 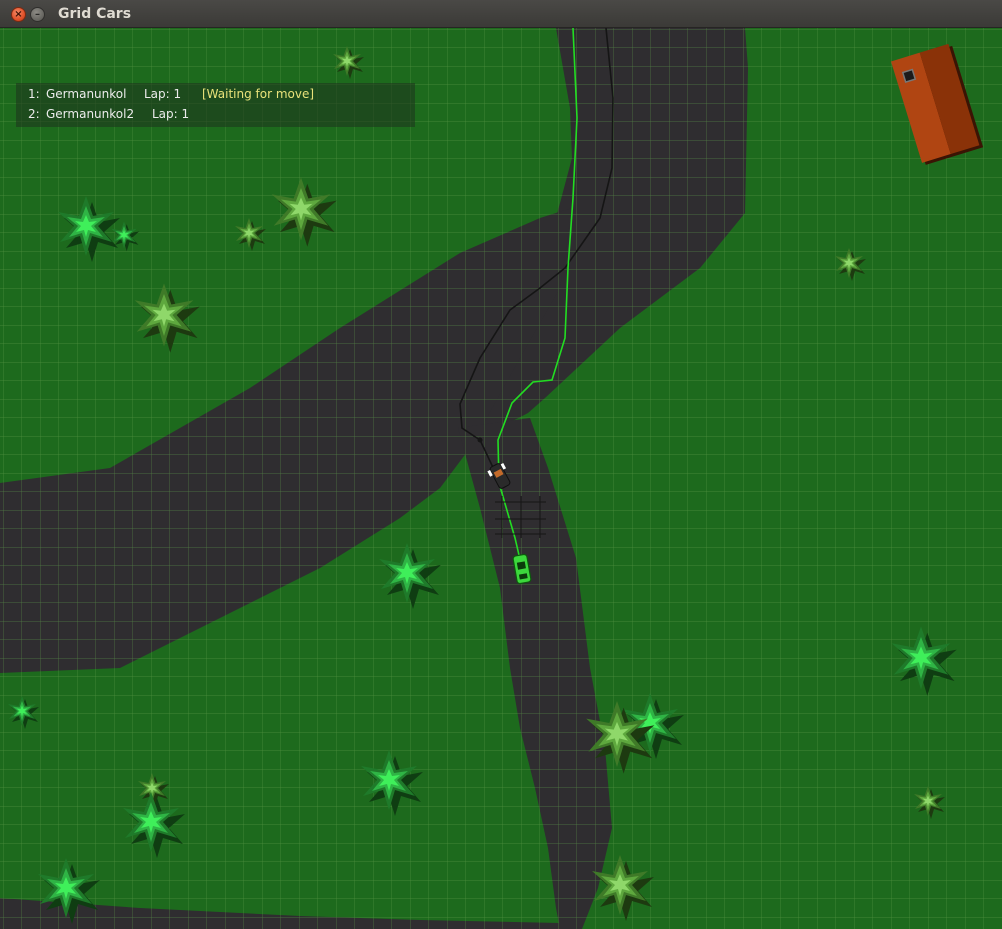 What do you see at coordinates (501, 14) in the screenshot?
I see `title-bar: × – Grid Cars` at bounding box center [501, 14].